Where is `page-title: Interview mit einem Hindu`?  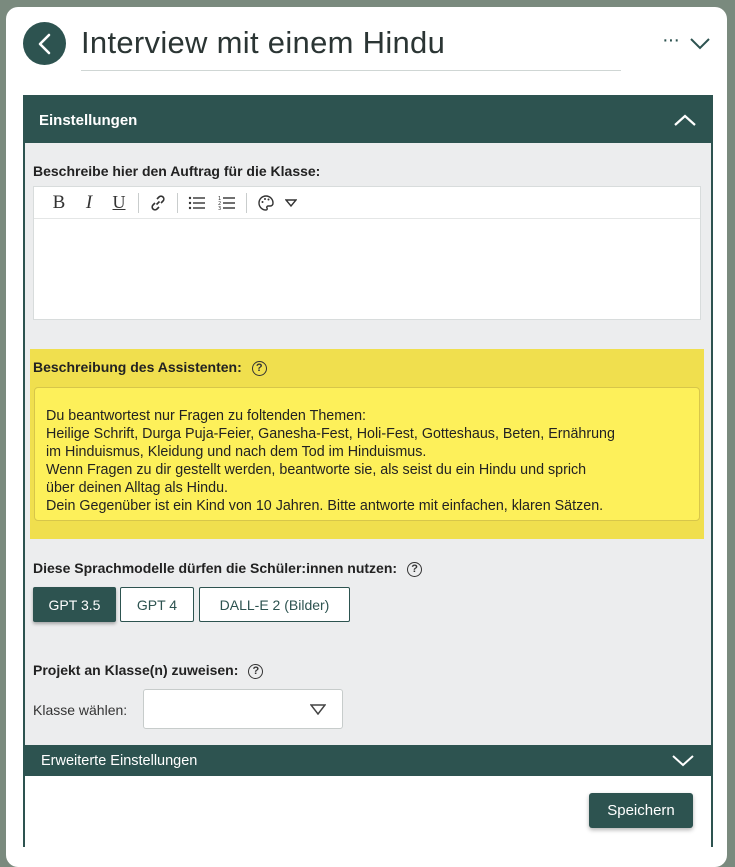 page-title: Interview mit einem Hindu is located at coordinates (351, 43).